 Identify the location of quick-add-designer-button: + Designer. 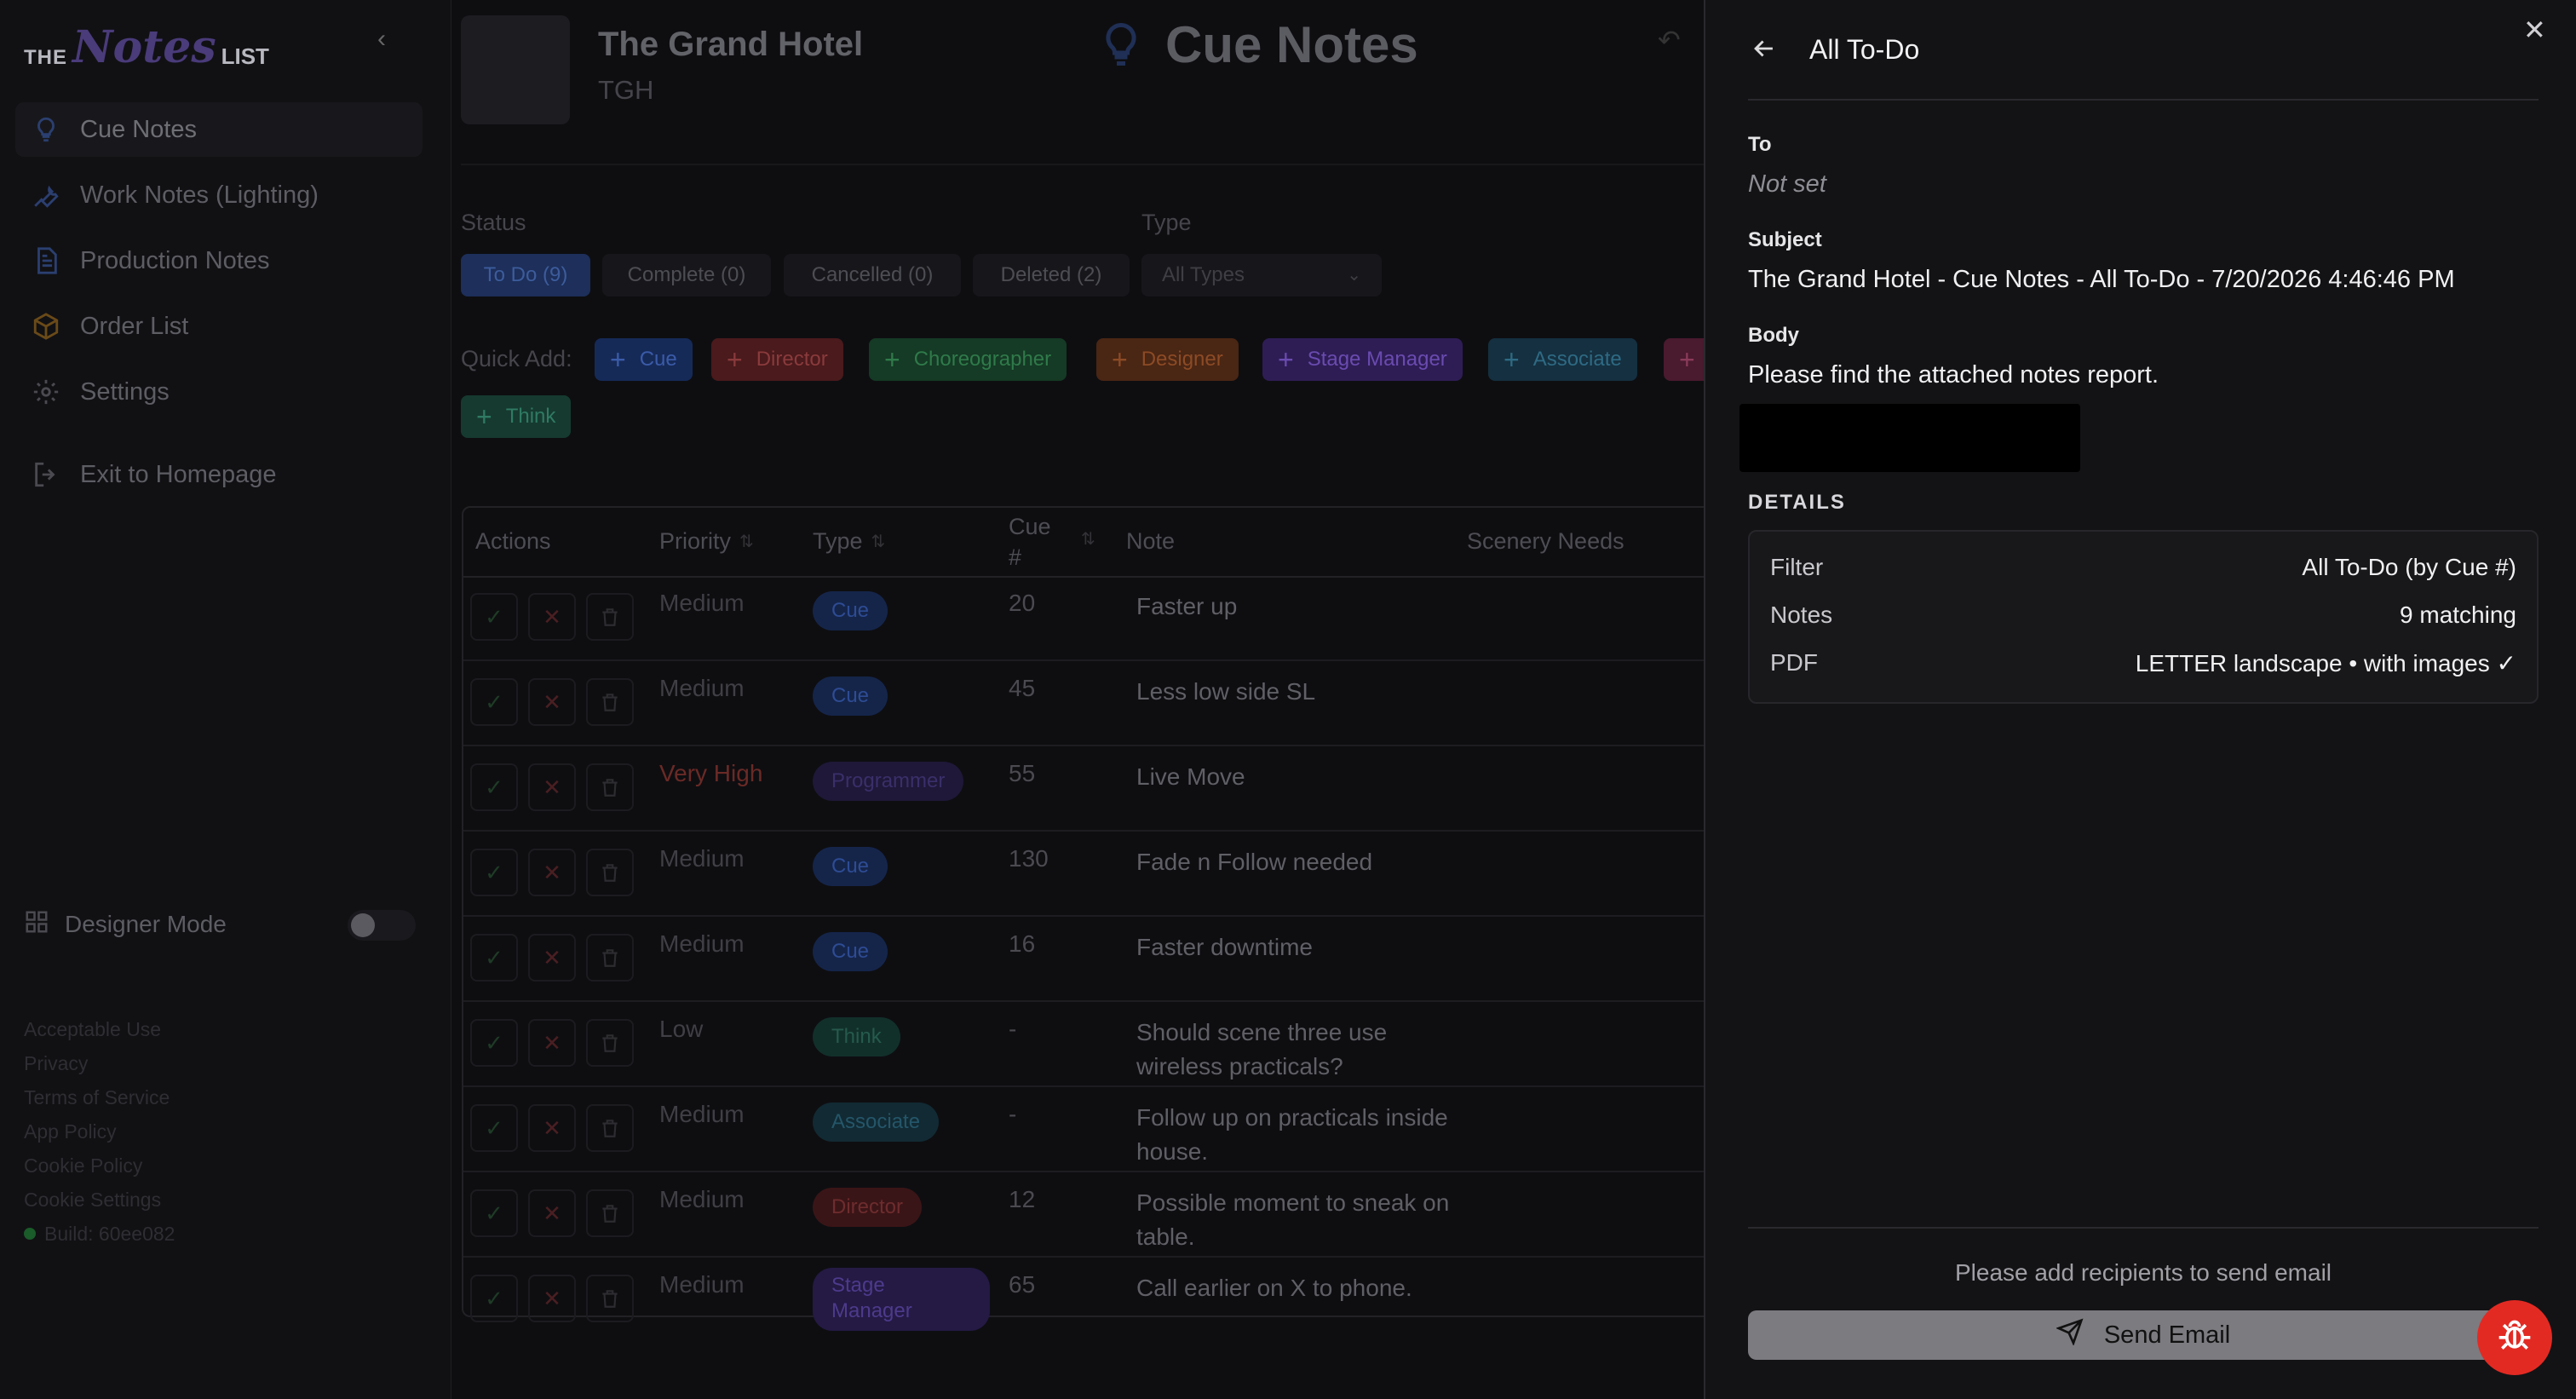
(1168, 359).